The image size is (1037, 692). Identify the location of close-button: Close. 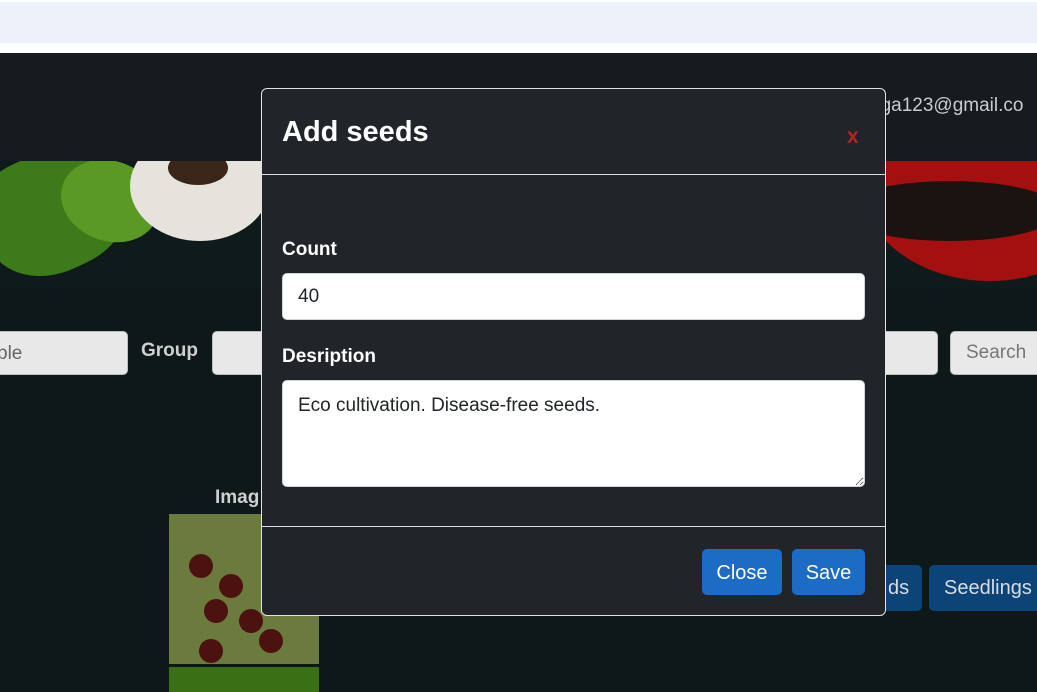
(742, 572).